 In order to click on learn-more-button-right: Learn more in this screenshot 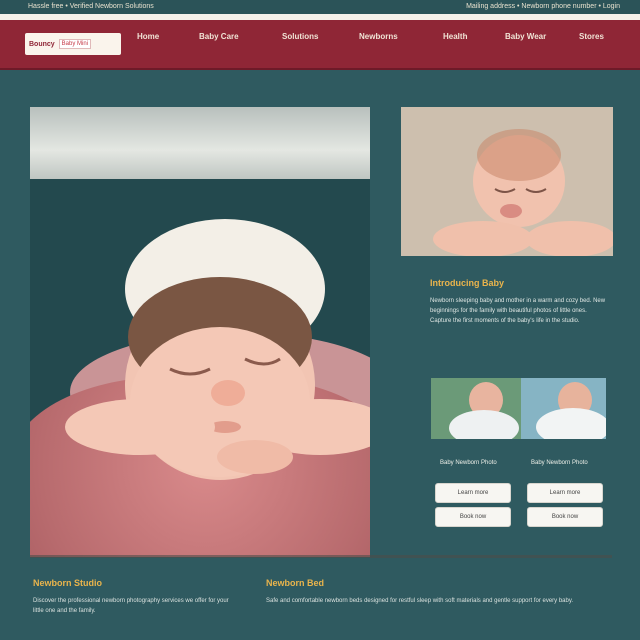, I will do `click(565, 493)`.